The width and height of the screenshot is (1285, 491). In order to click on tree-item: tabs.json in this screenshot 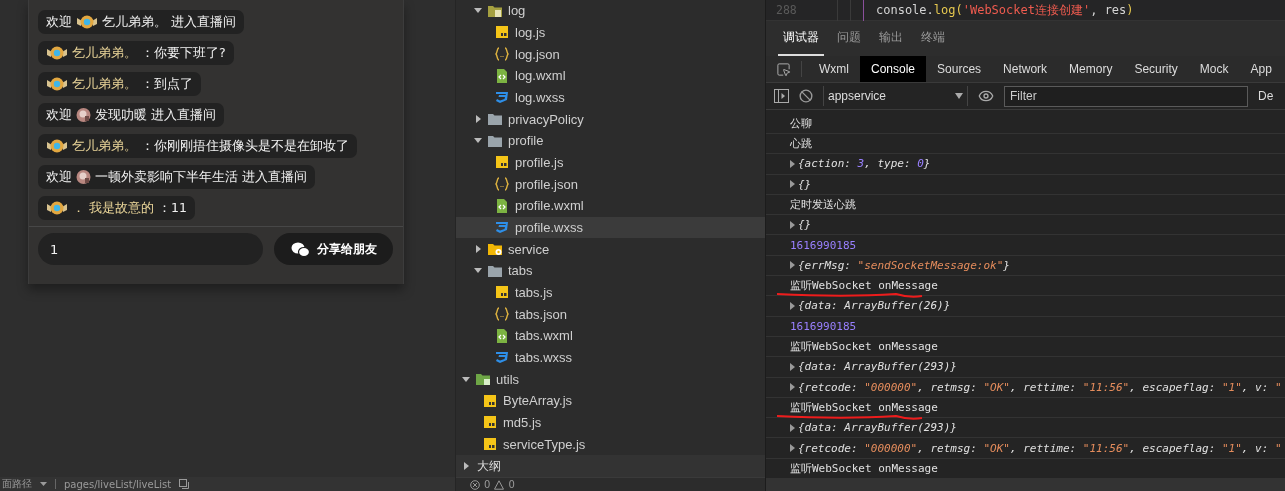, I will do `click(610, 314)`.